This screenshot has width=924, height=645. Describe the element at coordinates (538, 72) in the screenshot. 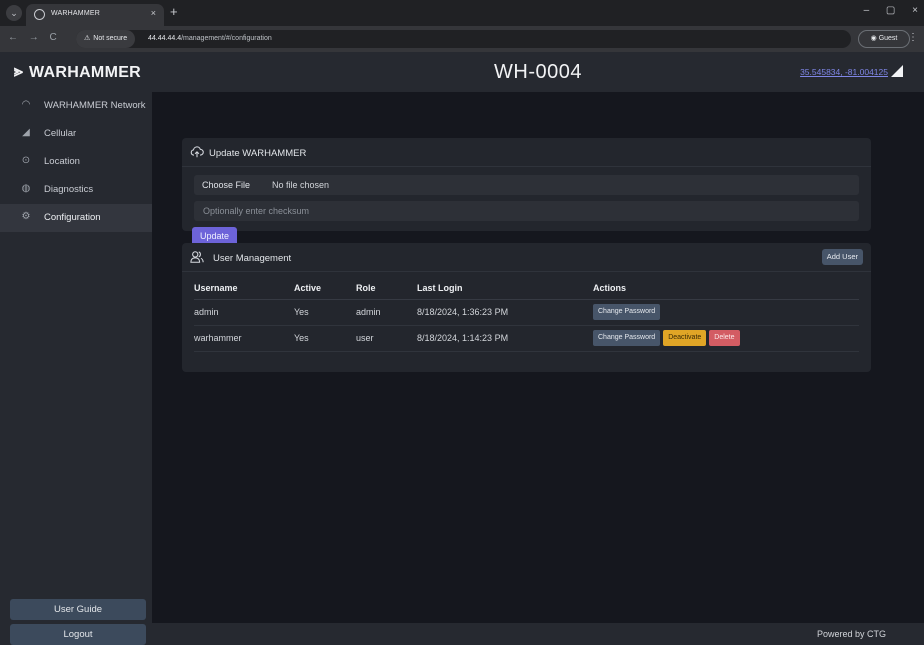

I see `top-header: WH-0004 35.545834, -81.004125` at that location.